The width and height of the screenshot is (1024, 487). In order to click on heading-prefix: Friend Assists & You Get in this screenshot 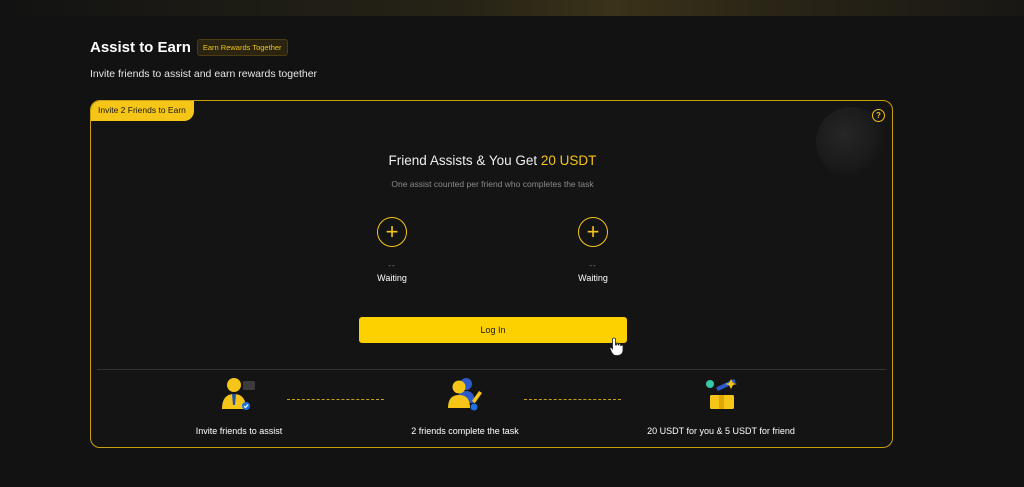, I will do `click(463, 160)`.